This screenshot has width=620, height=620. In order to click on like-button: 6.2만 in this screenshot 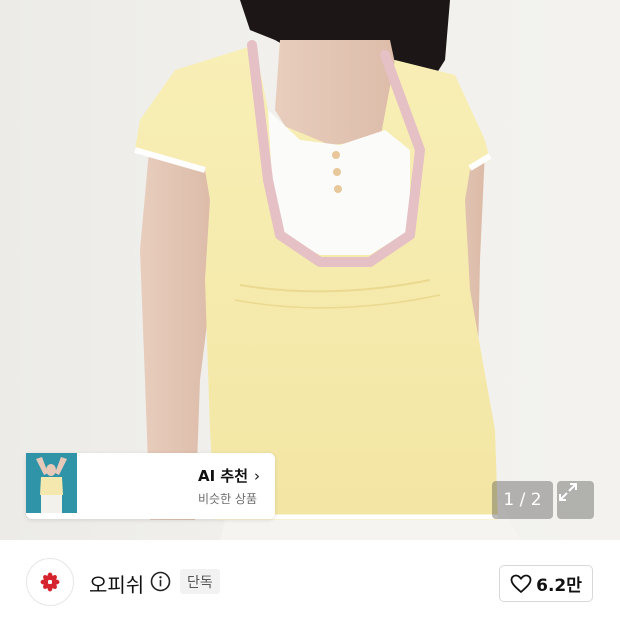, I will do `click(546, 583)`.